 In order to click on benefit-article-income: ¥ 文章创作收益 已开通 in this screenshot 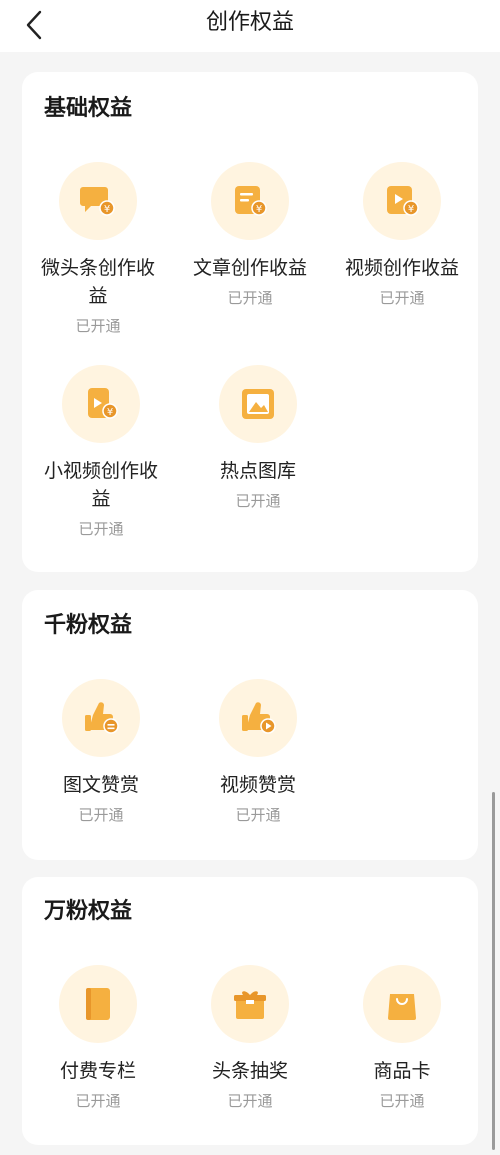, I will do `click(250, 235)`.